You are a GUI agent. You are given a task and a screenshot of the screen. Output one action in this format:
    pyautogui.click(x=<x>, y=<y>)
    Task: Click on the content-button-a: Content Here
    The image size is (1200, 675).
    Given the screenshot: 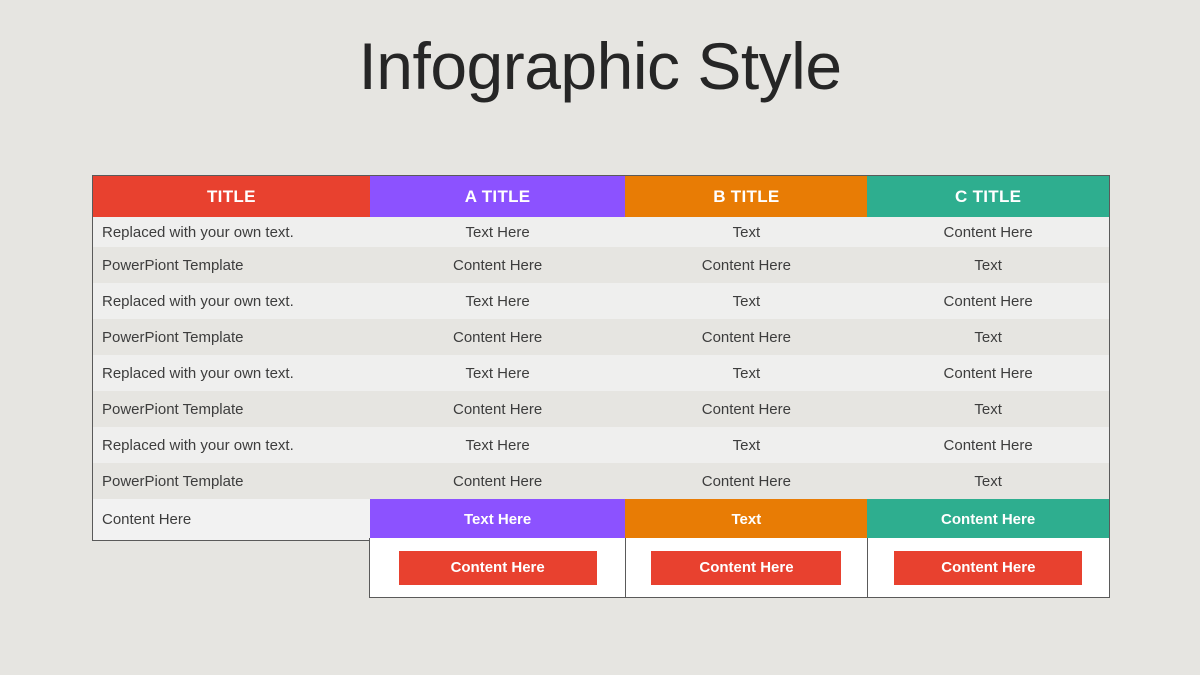 What is the action you would take?
    pyautogui.click(x=497, y=567)
    